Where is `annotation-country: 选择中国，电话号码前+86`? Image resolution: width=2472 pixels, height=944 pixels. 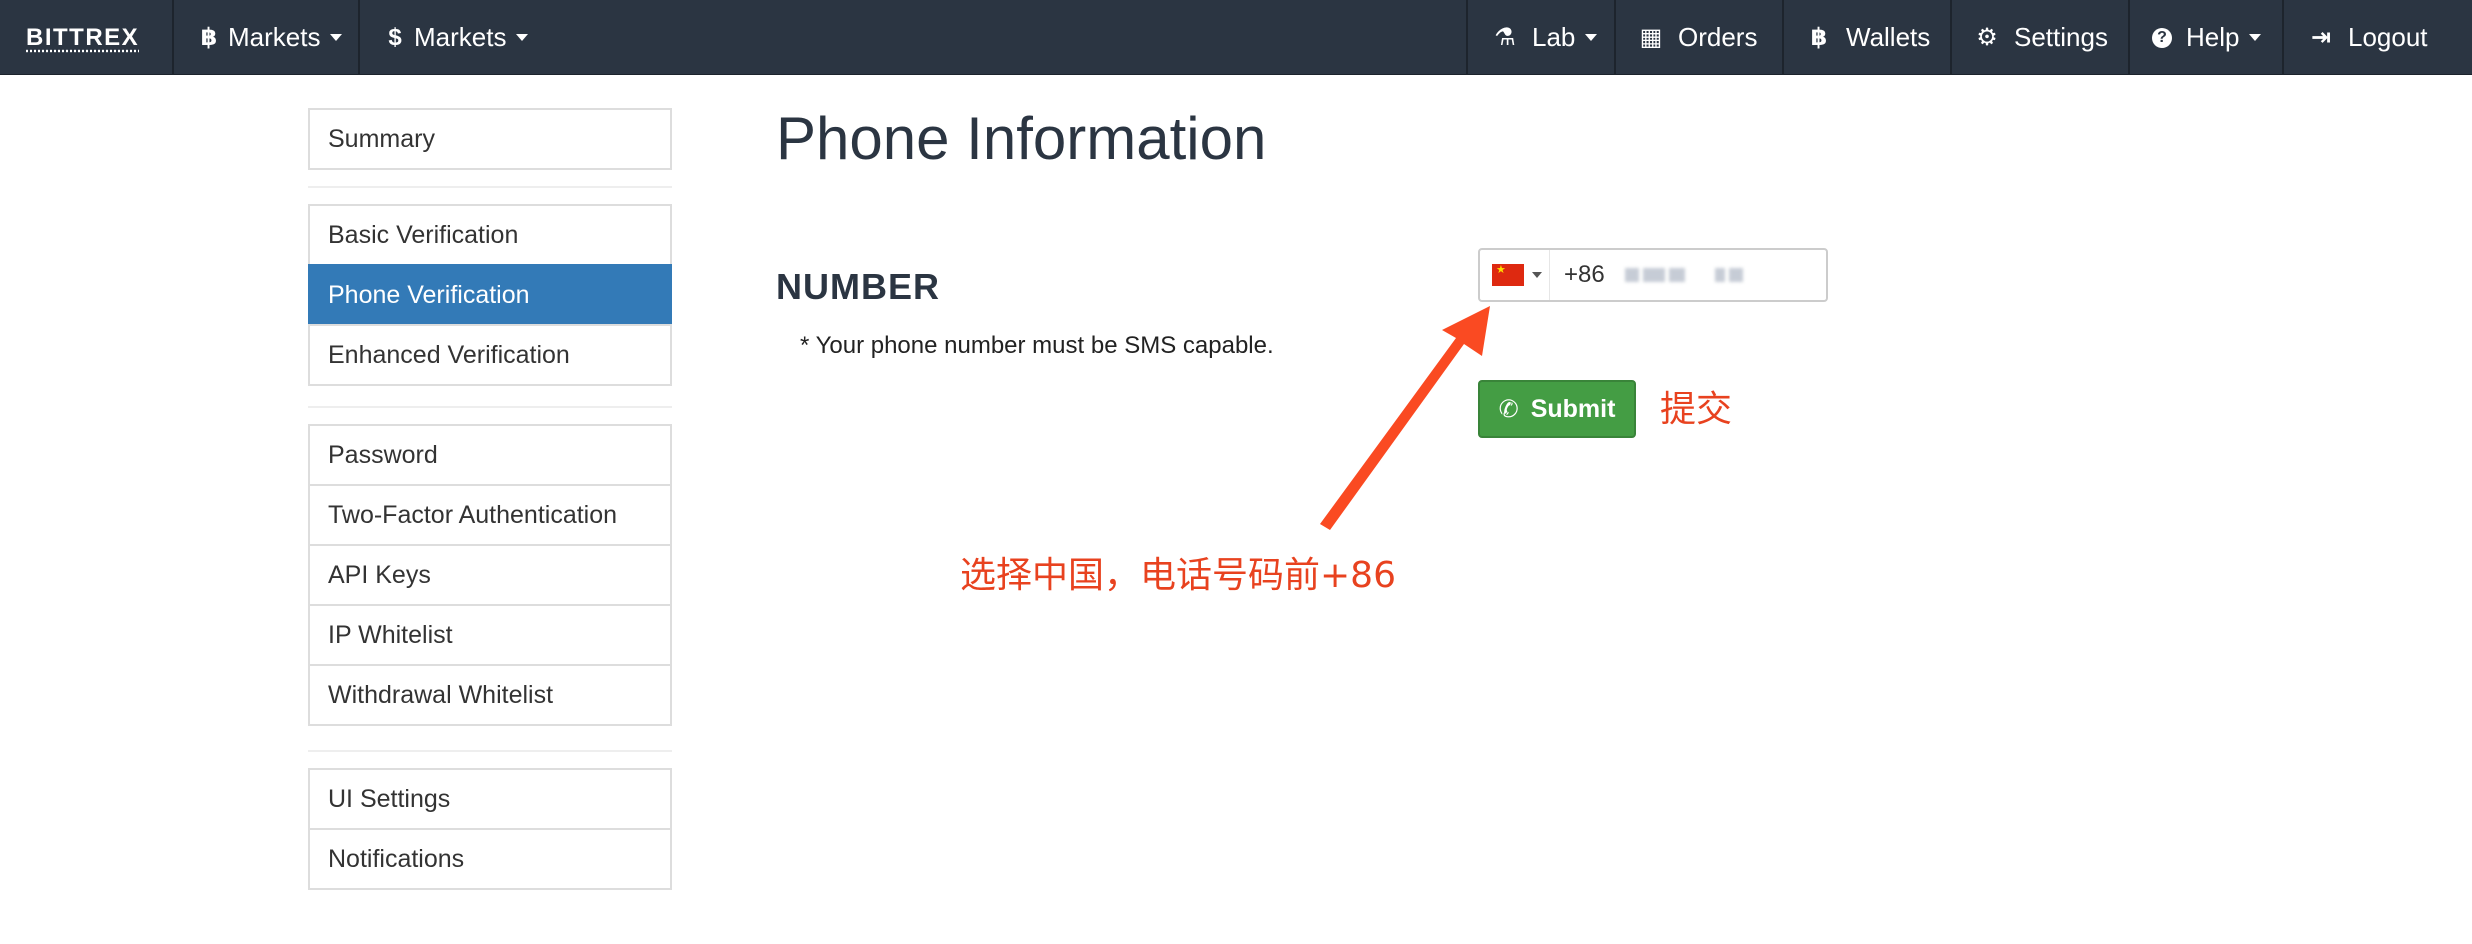
annotation-country: 选择中国，电话号码前+86 is located at coordinates (1178, 575).